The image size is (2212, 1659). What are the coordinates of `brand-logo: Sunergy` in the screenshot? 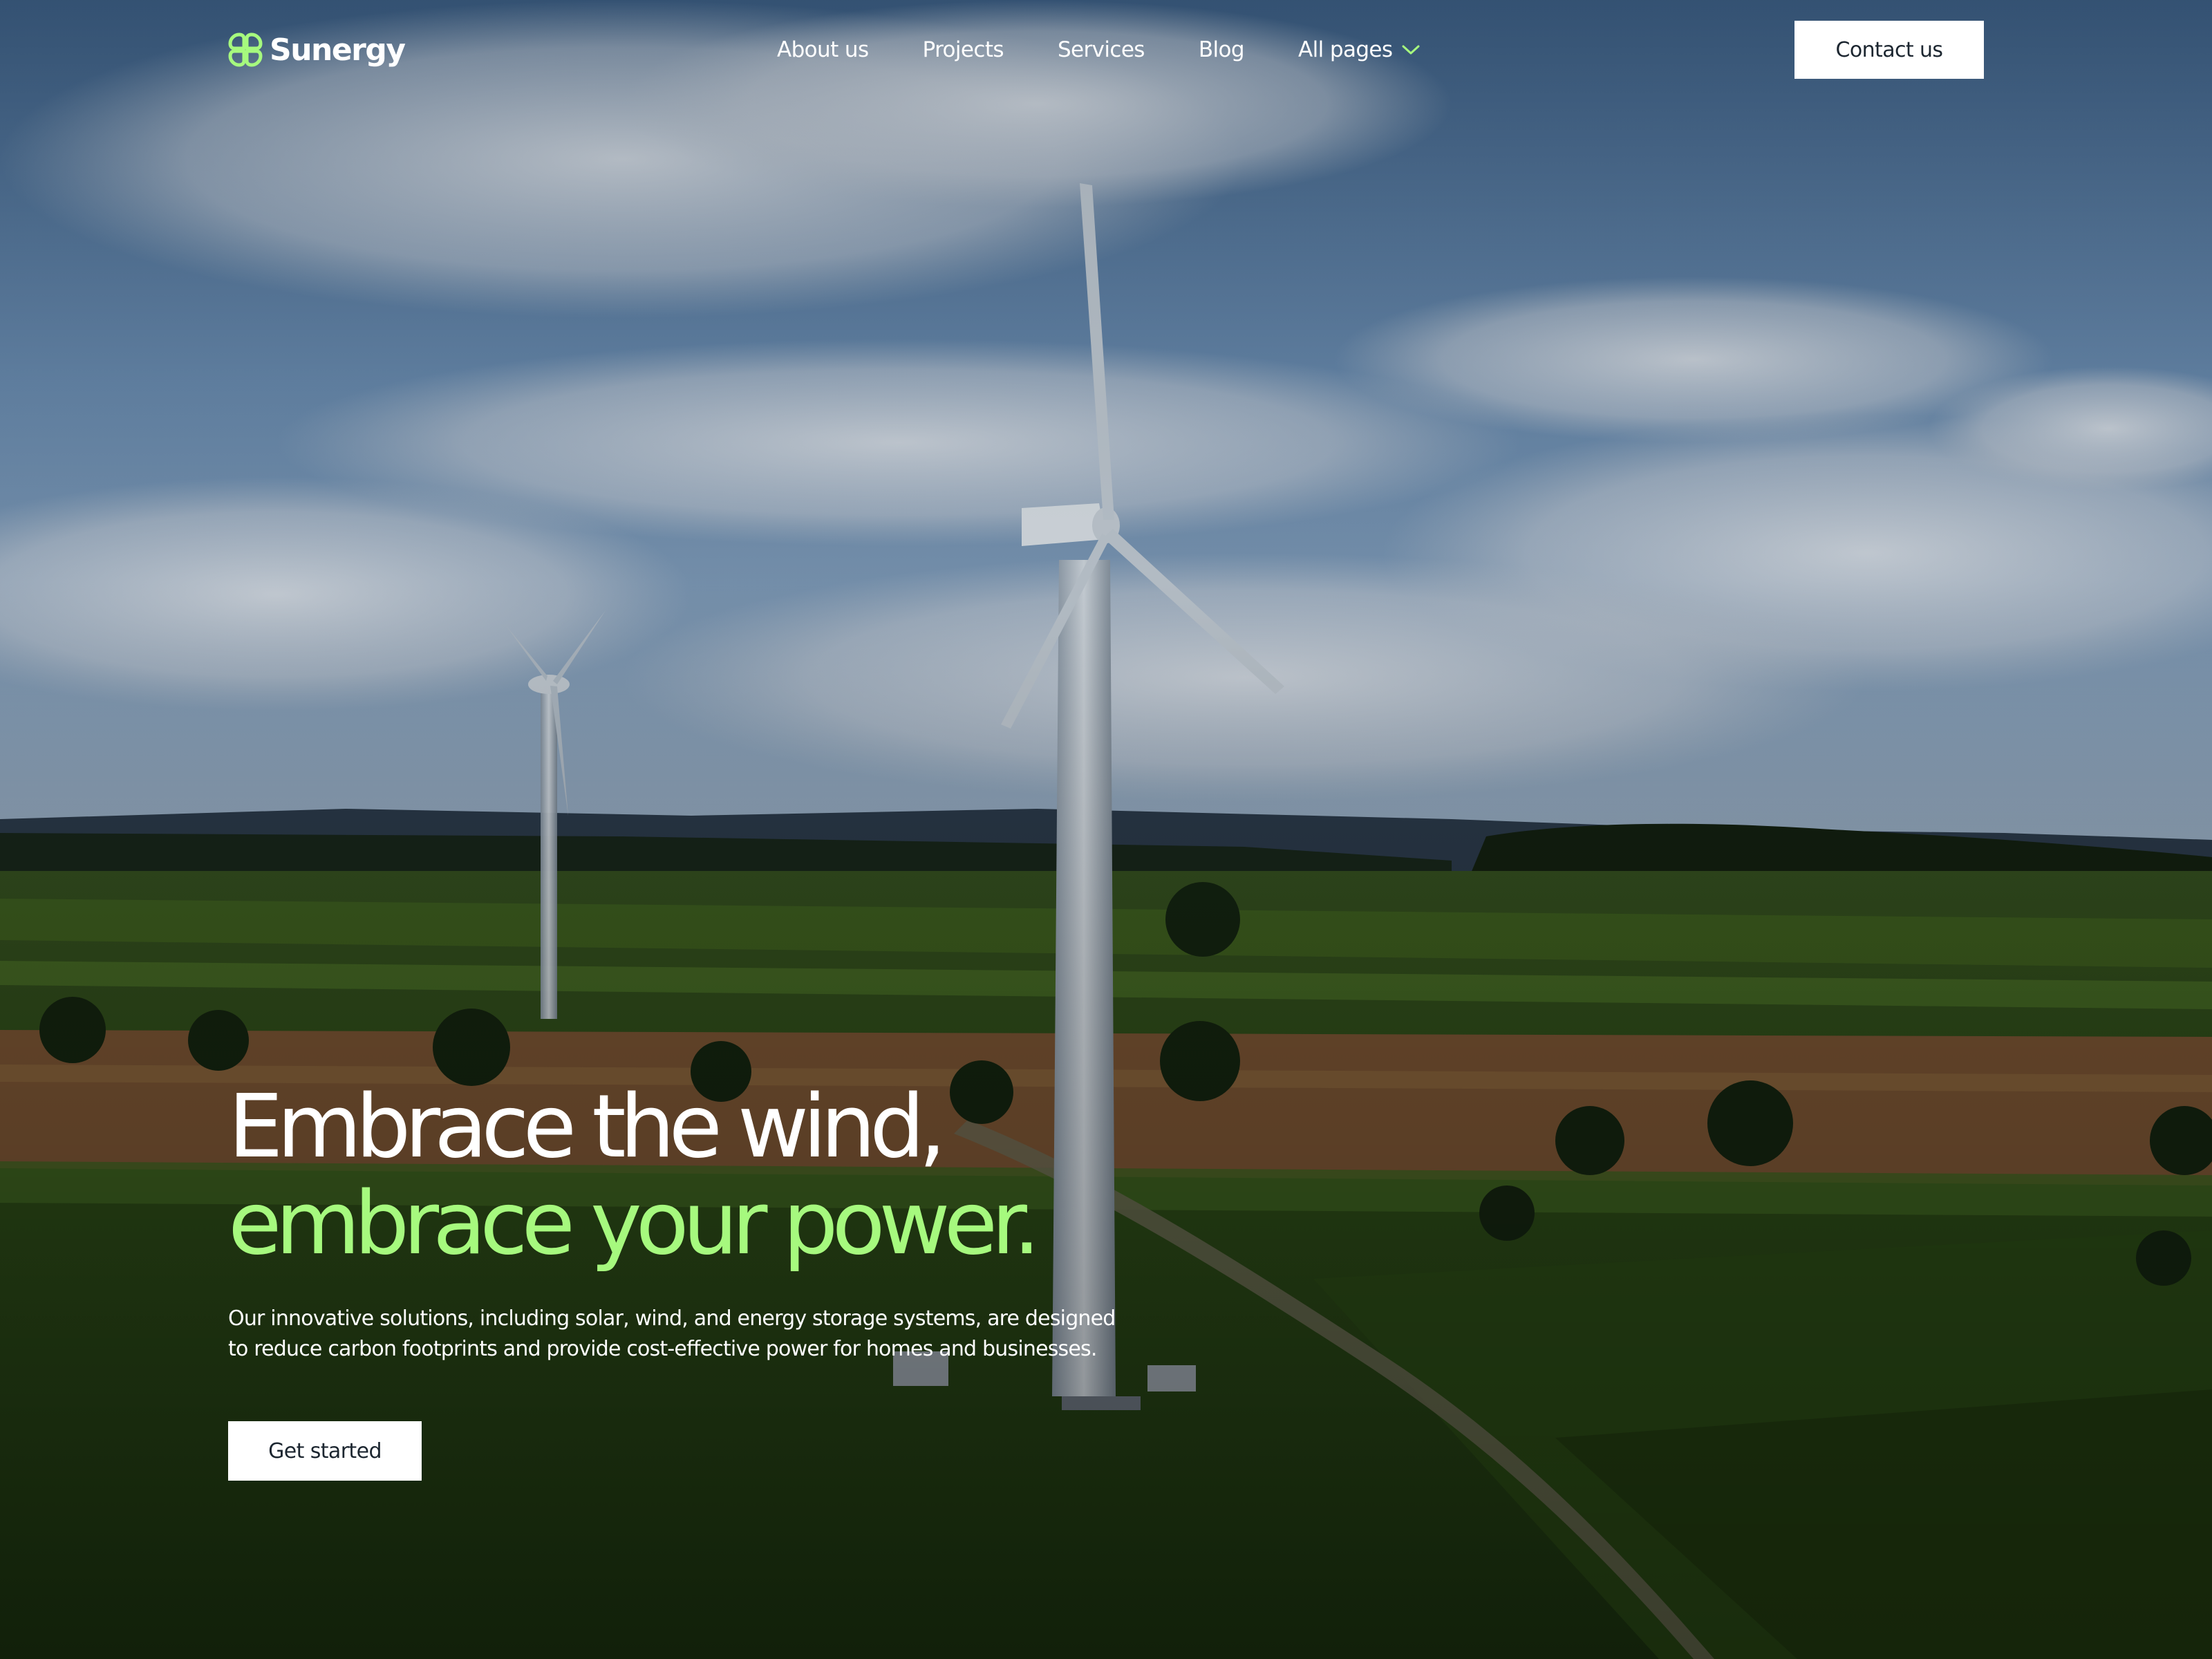 It's located at (317, 50).